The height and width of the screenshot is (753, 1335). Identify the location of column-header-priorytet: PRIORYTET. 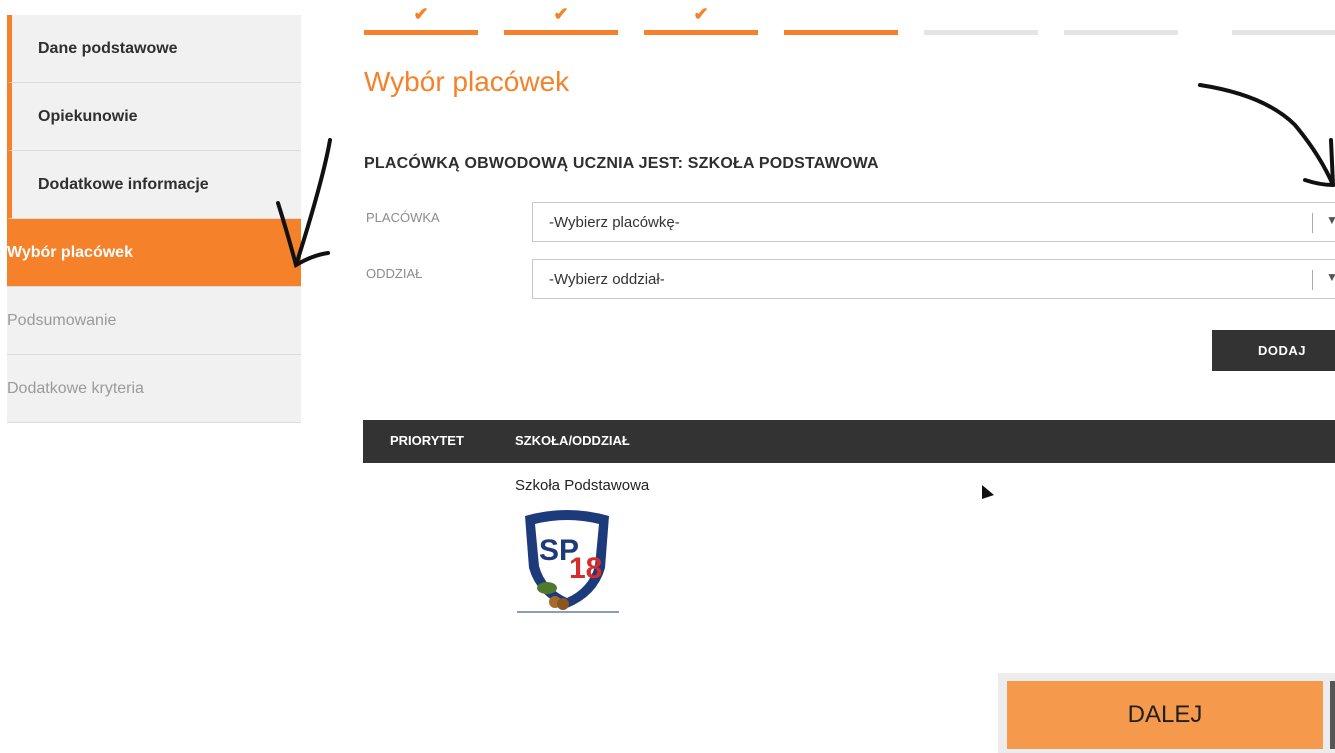
(427, 440).